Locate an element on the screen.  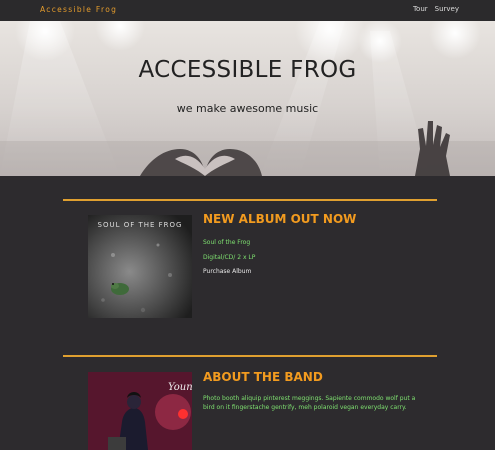
album-name: Soul of the Frog is located at coordinates (227, 242).